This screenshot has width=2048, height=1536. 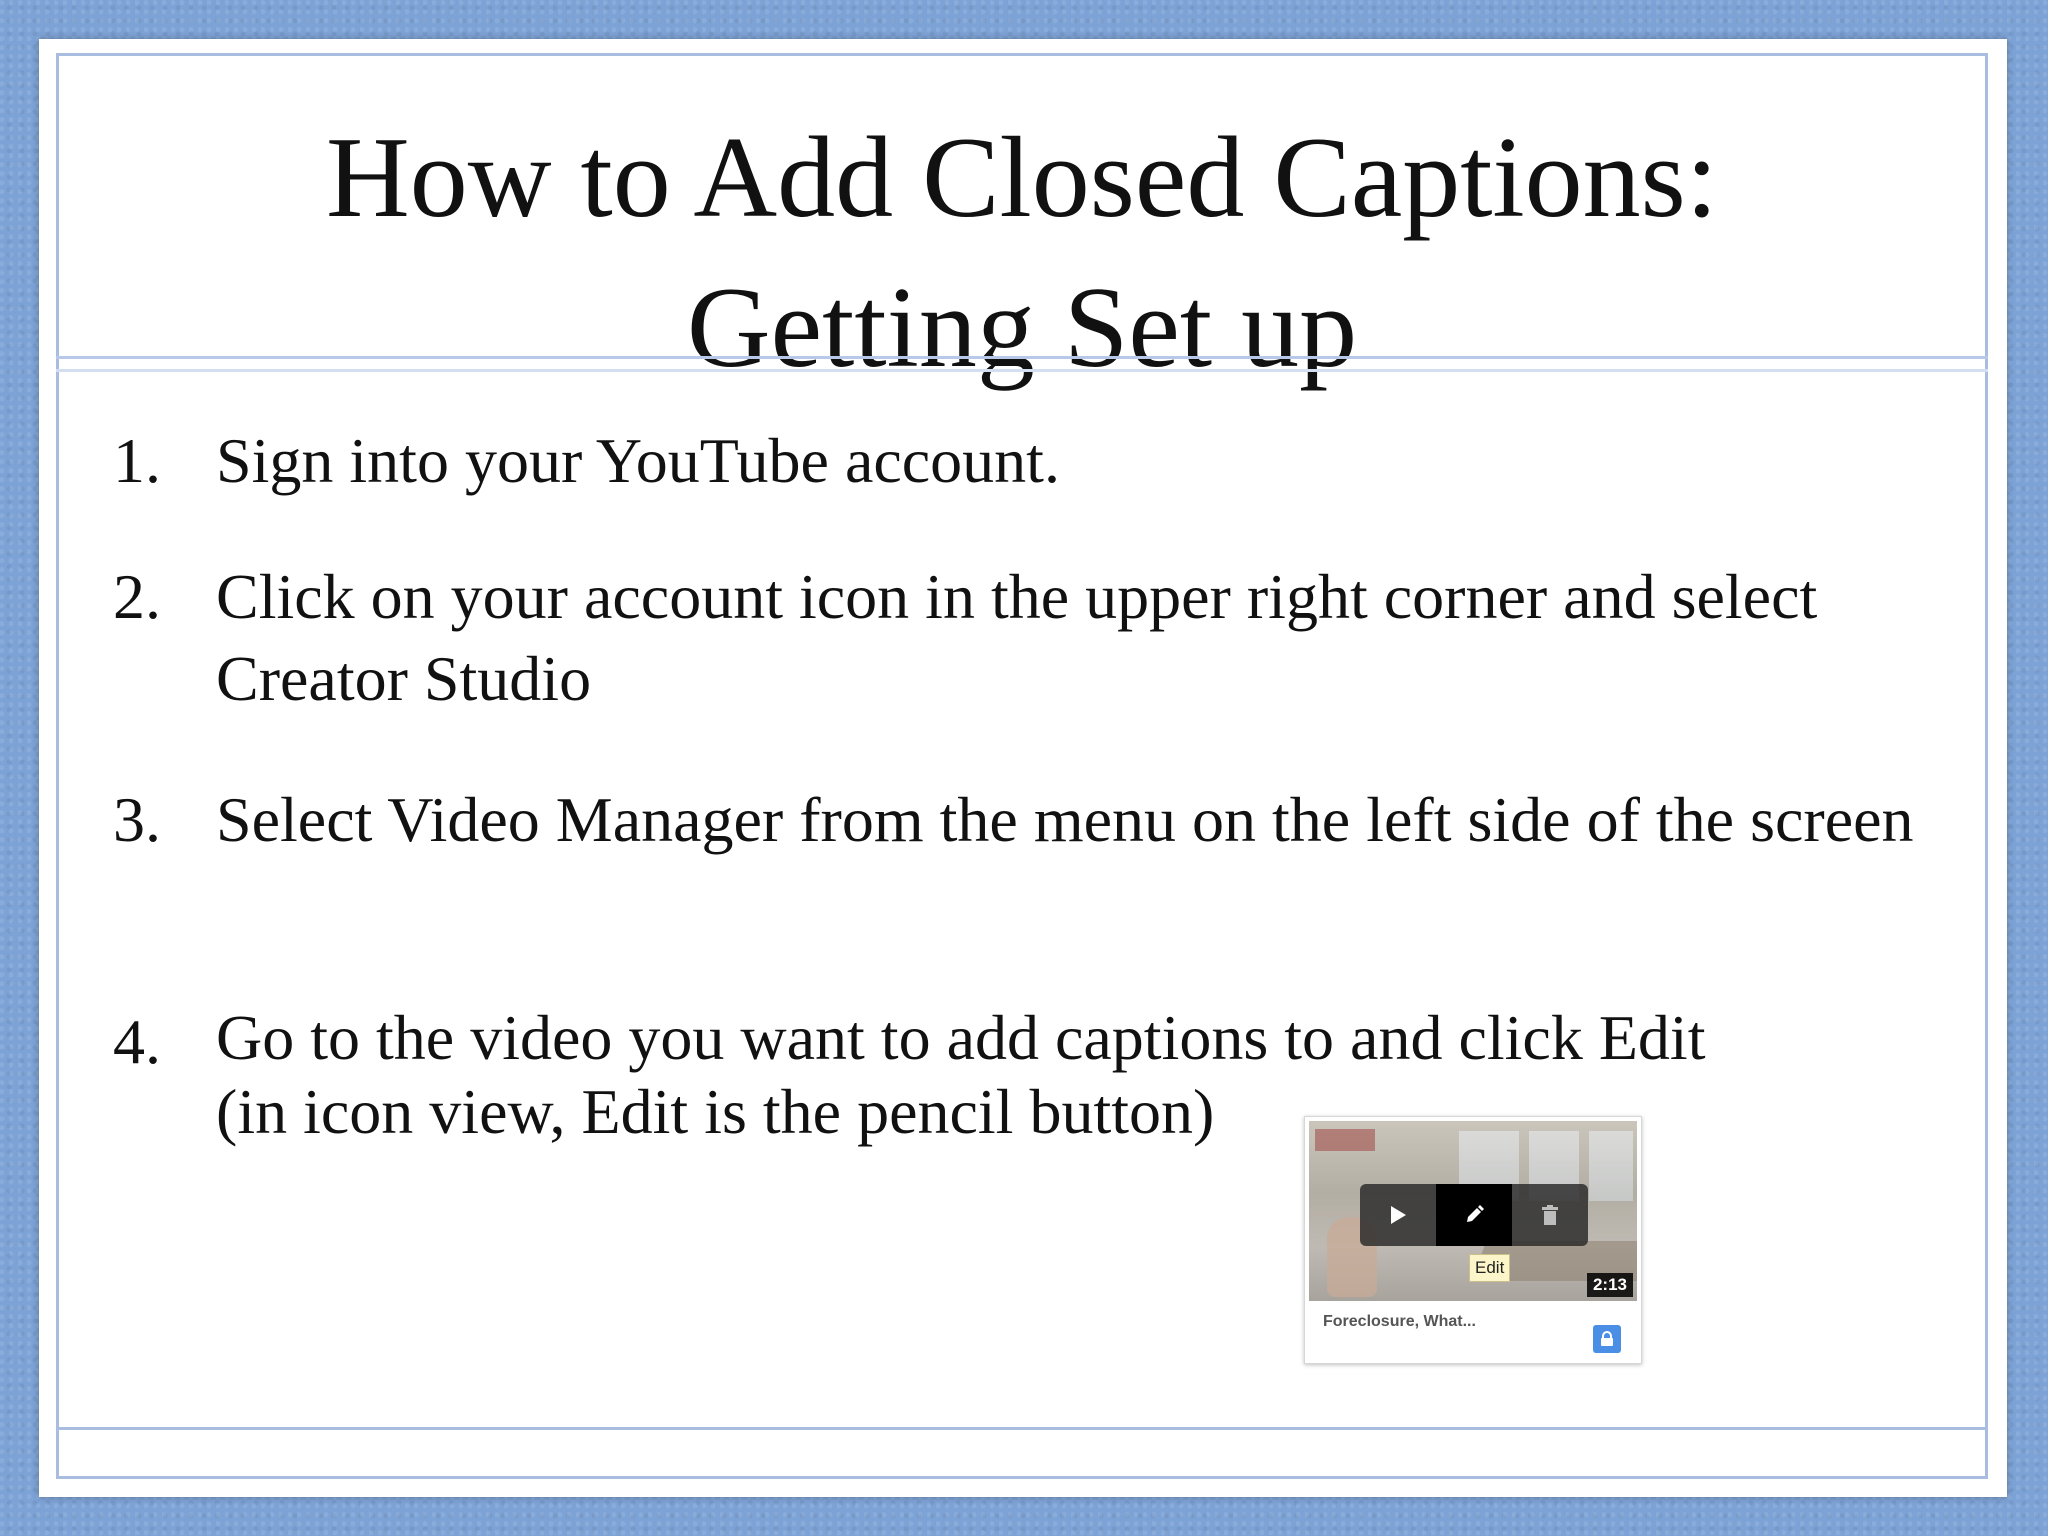 I want to click on pencil-icon, so click(x=1475, y=1213).